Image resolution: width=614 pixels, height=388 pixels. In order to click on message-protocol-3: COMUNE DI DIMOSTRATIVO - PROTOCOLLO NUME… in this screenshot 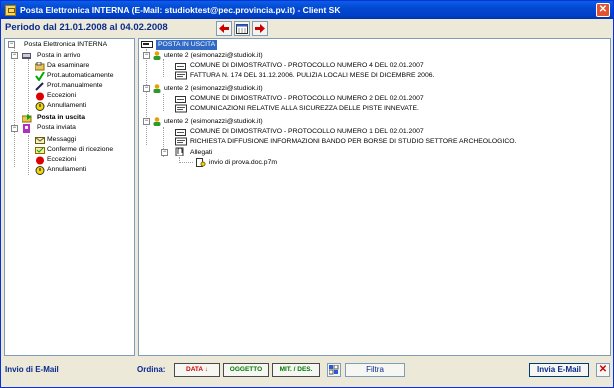, I will do `click(307, 132)`.